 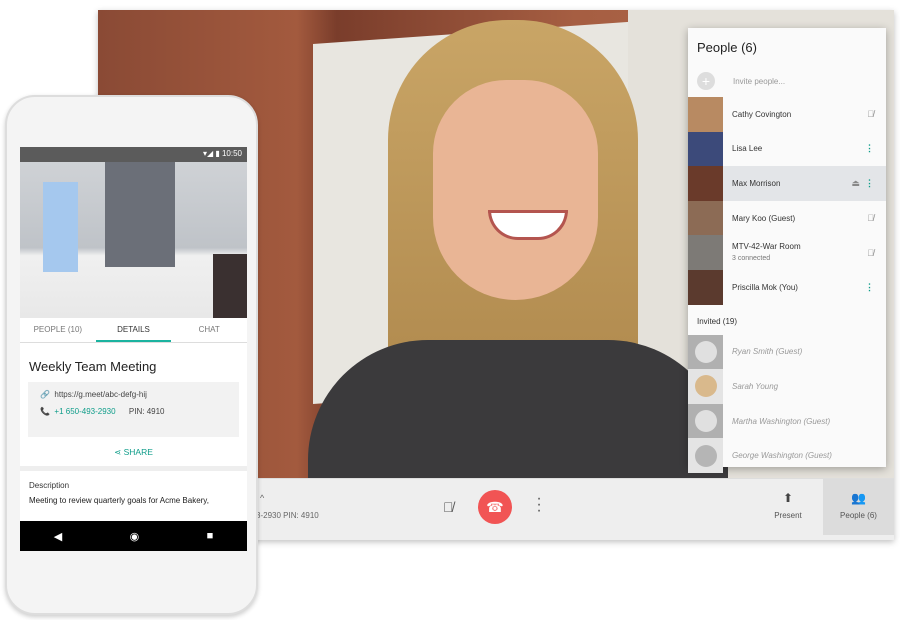 I want to click on participant-name: Max Morrison, so click(x=756, y=183).